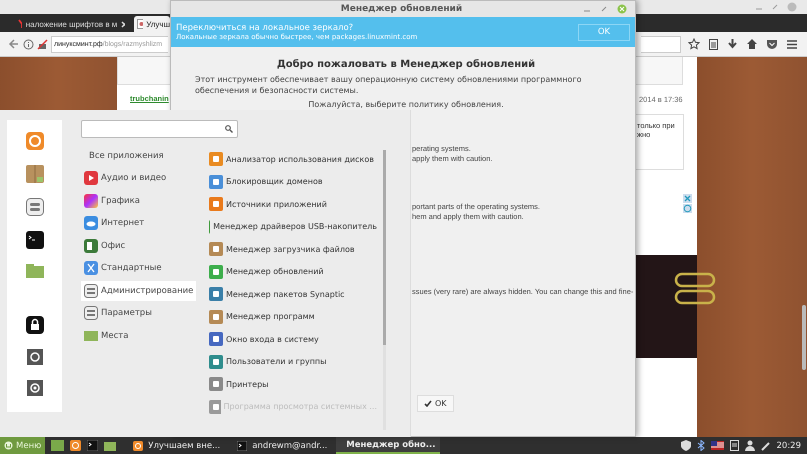 The width and height of the screenshot is (807, 454). I want to click on search-icon, so click(229, 129).